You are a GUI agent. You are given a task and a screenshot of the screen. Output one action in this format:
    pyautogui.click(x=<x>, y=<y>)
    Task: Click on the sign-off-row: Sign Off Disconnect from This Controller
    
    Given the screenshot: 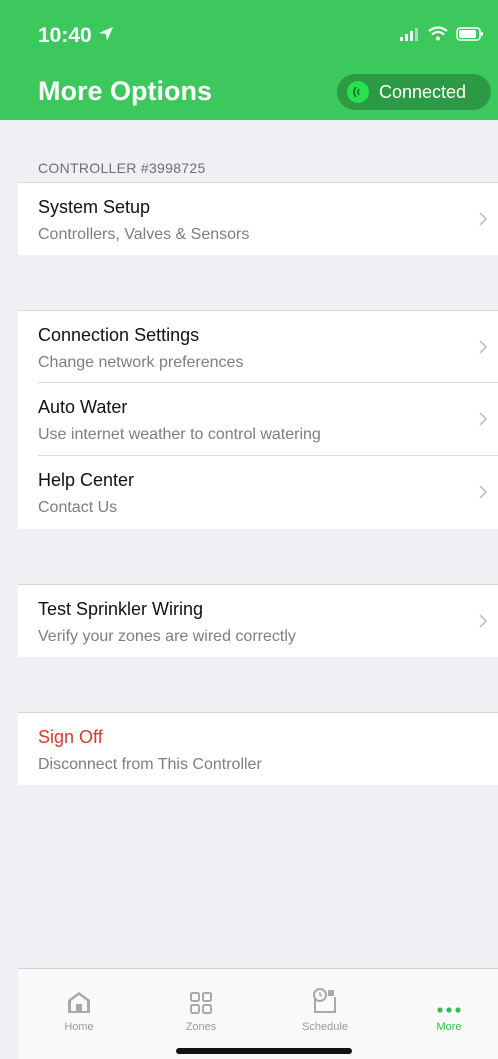 What is the action you would take?
    pyautogui.click(x=258, y=748)
    